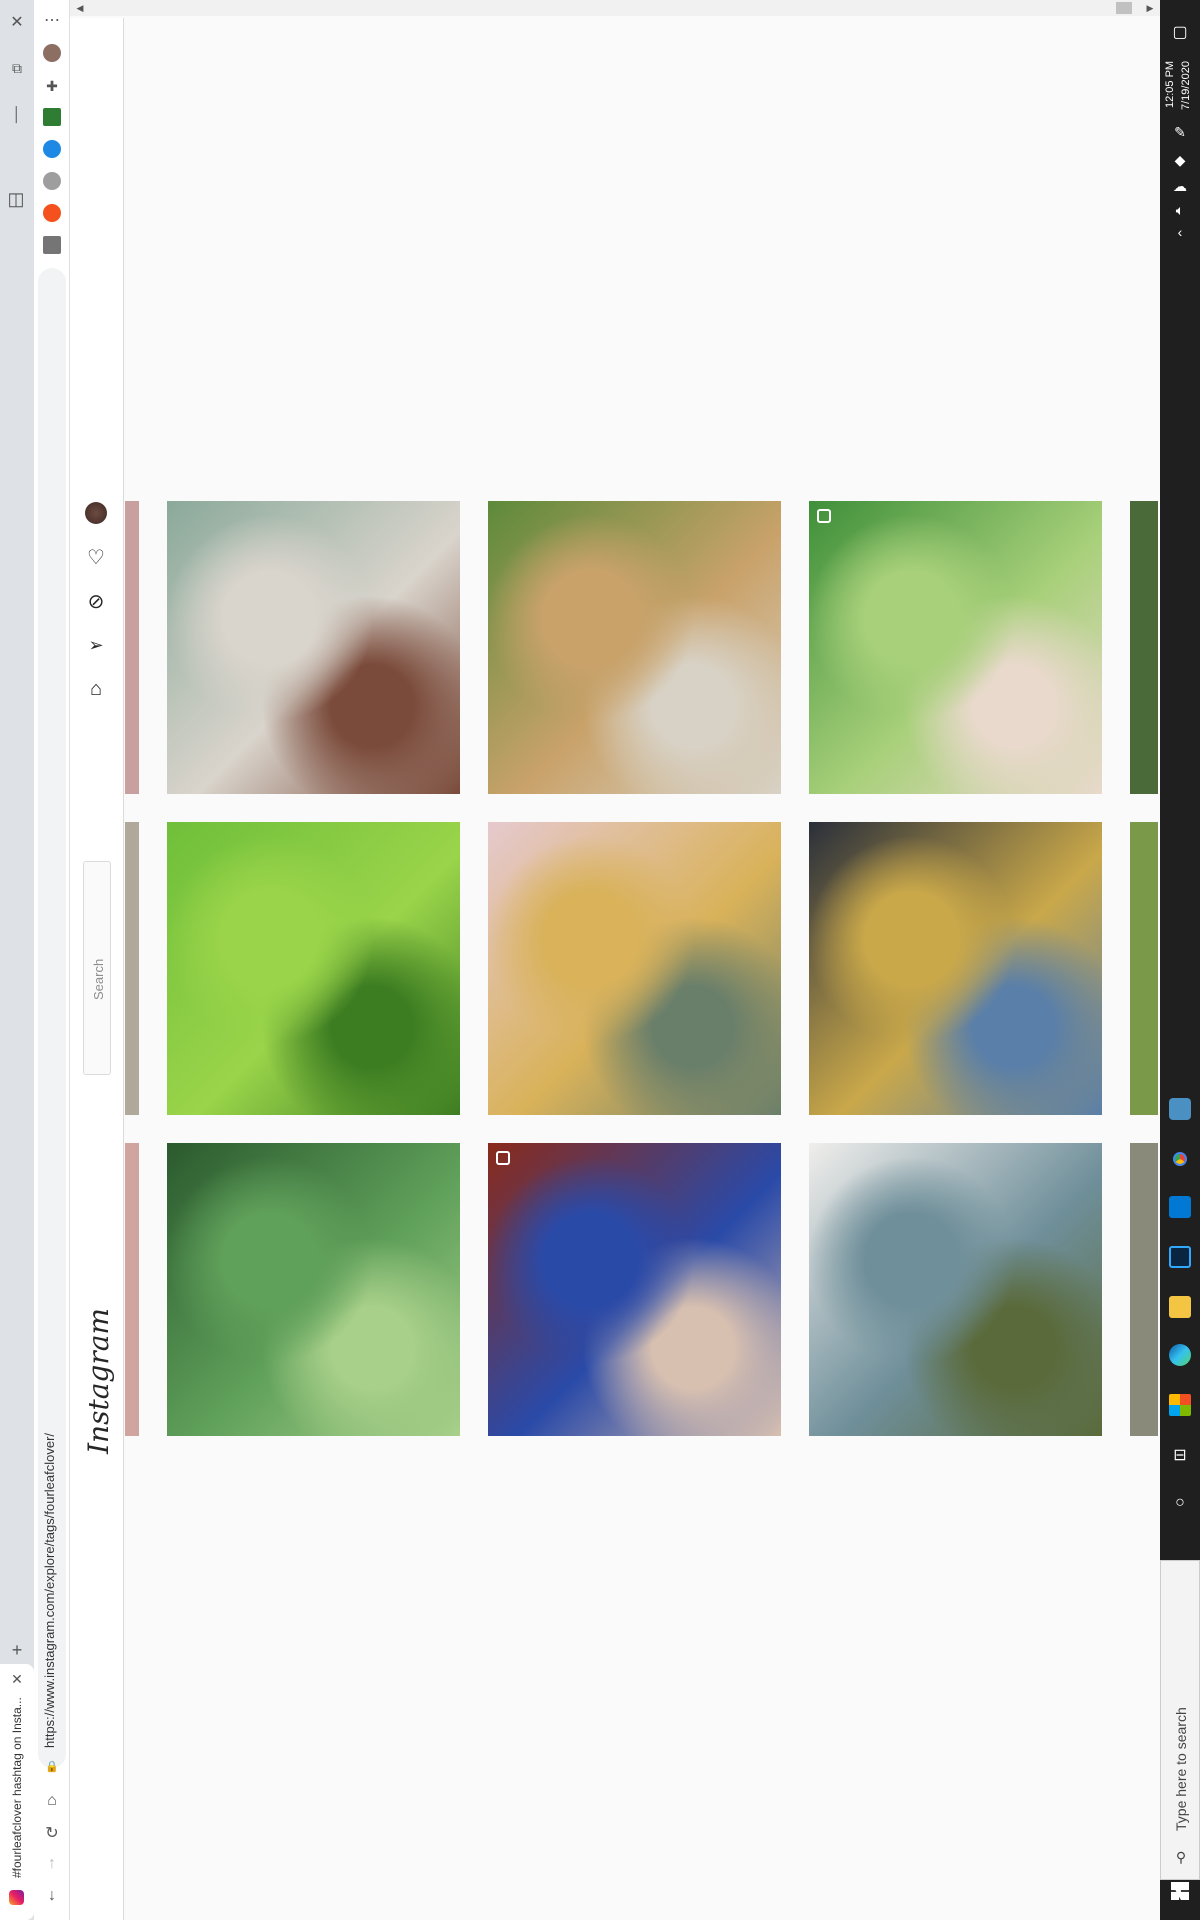 The image size is (1200, 1920). I want to click on extension-1-icon, so click(52, 117).